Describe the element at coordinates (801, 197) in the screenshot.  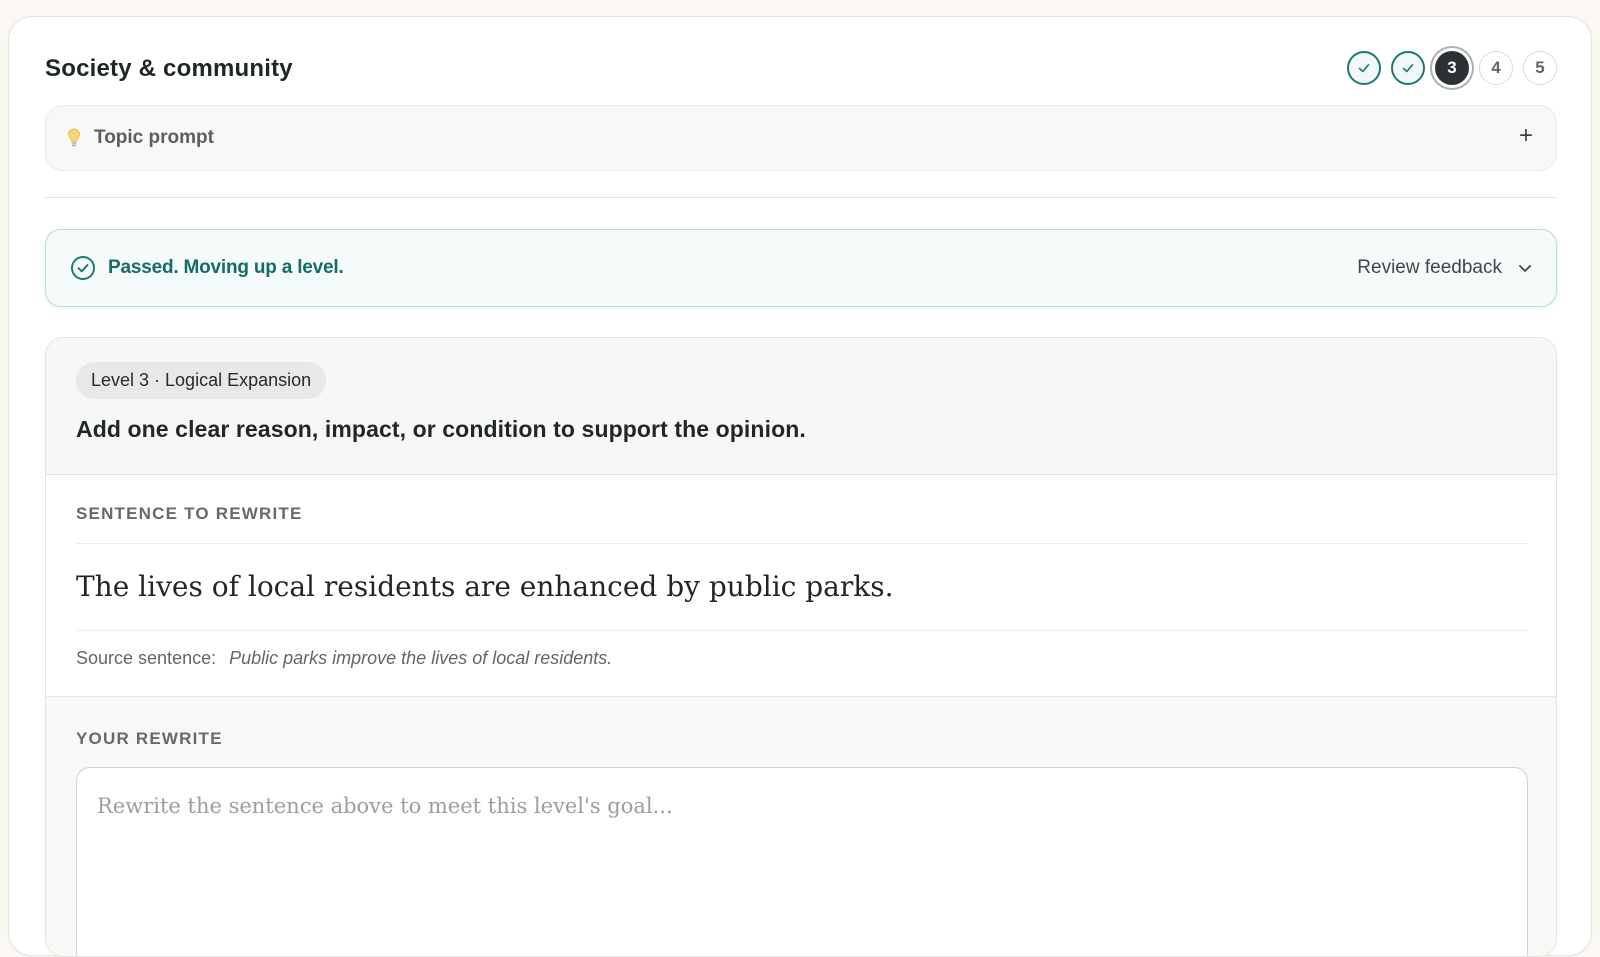
I see `section-divider` at that location.